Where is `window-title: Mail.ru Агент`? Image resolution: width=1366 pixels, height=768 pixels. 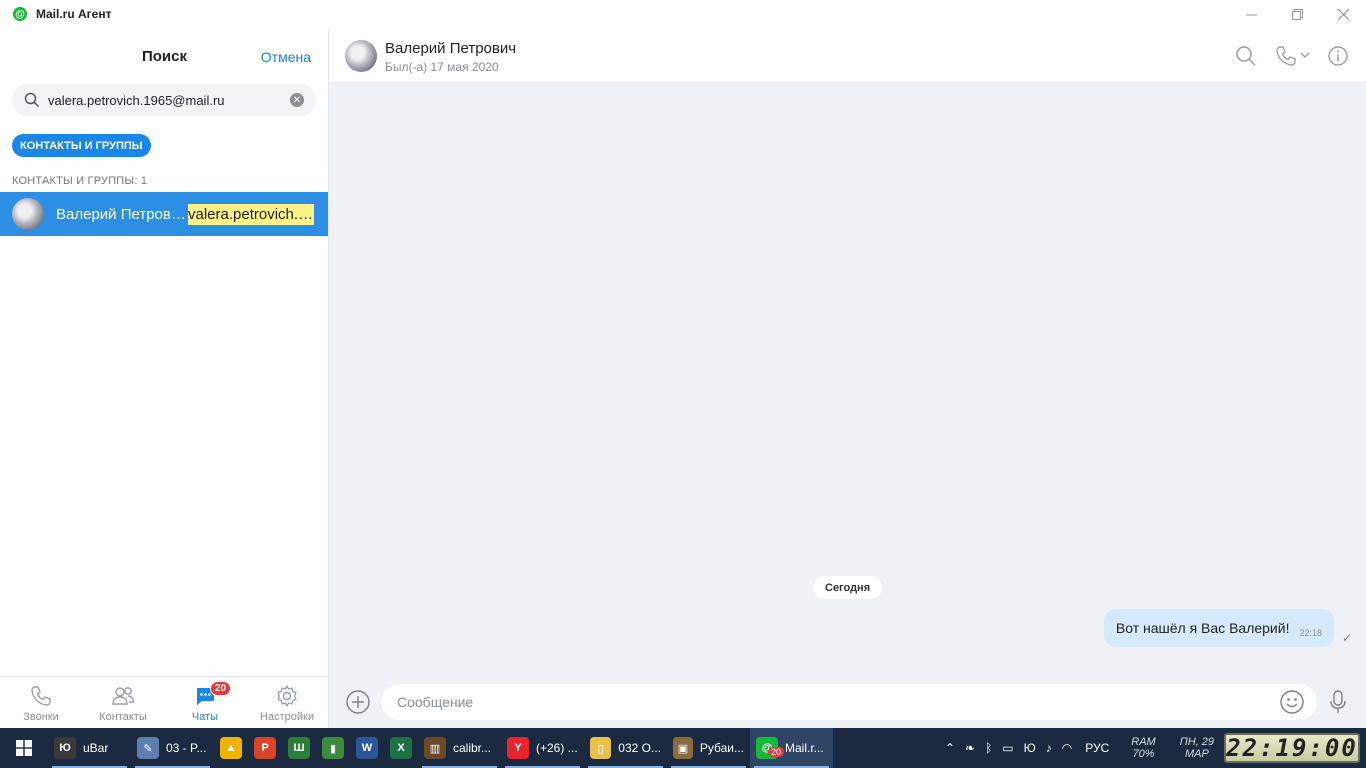
window-title: Mail.ru Агент is located at coordinates (74, 14).